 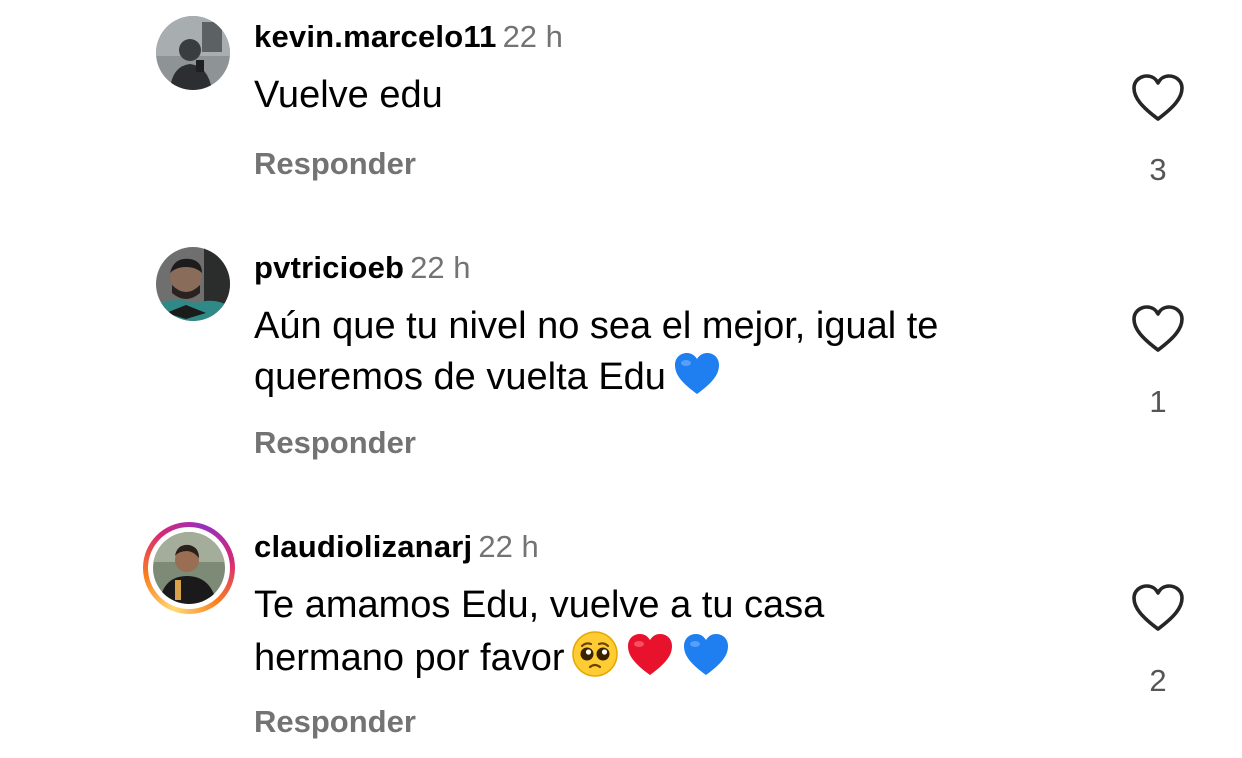 What do you see at coordinates (348, 95) in the screenshot?
I see `comment-text-content: Vuelve edu` at bounding box center [348, 95].